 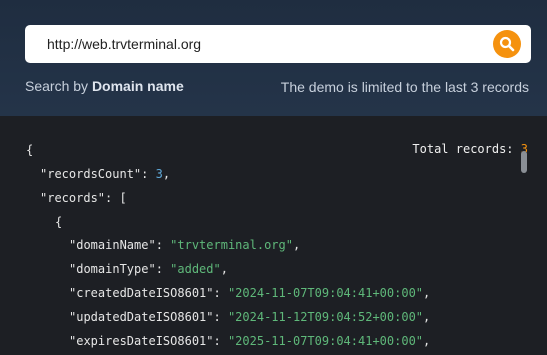 What do you see at coordinates (112, 269) in the screenshot?
I see `json-key: "domainType"` at bounding box center [112, 269].